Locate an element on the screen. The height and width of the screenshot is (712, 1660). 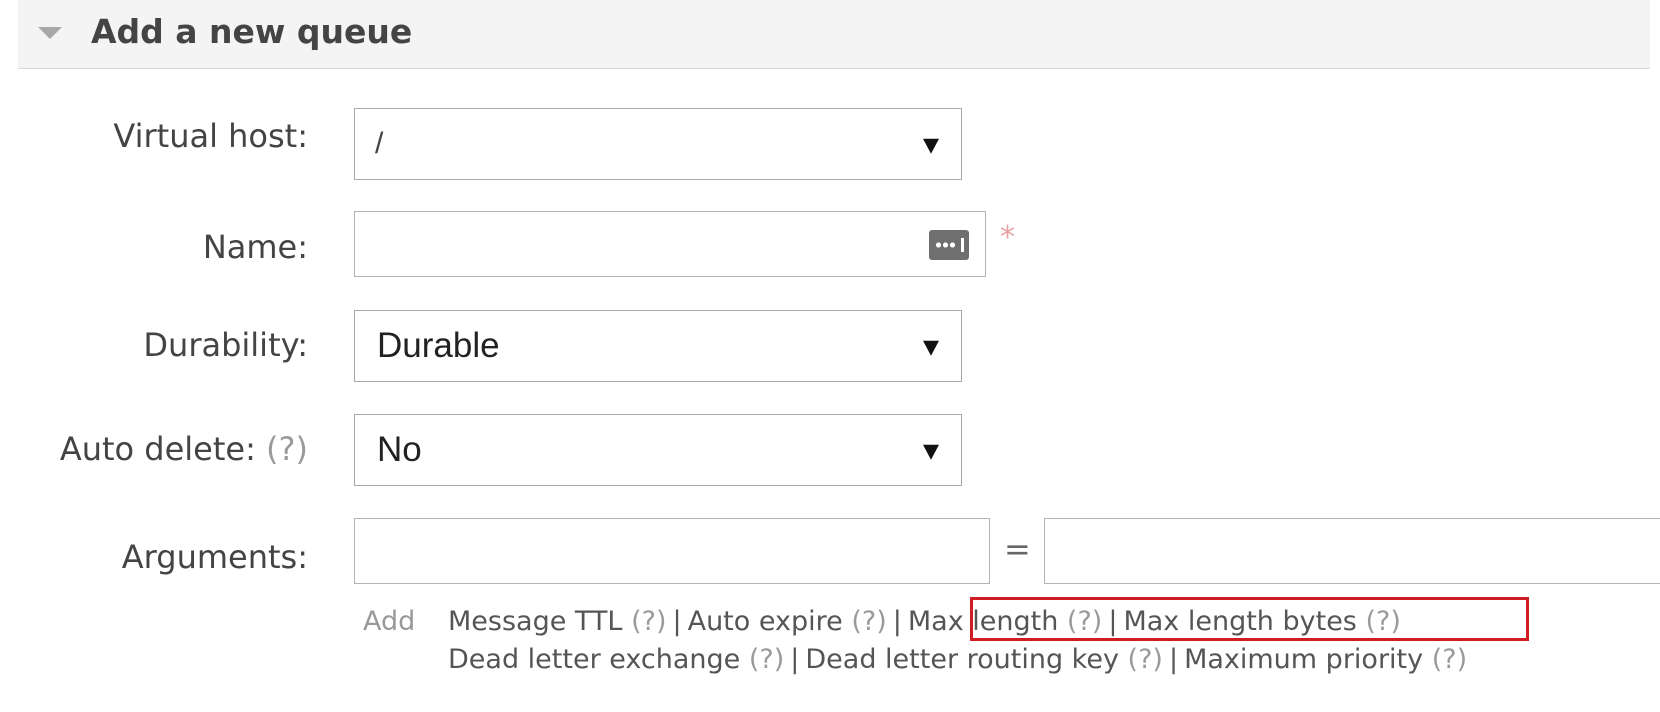
section-header: Add a new queue is located at coordinates (834, 34).